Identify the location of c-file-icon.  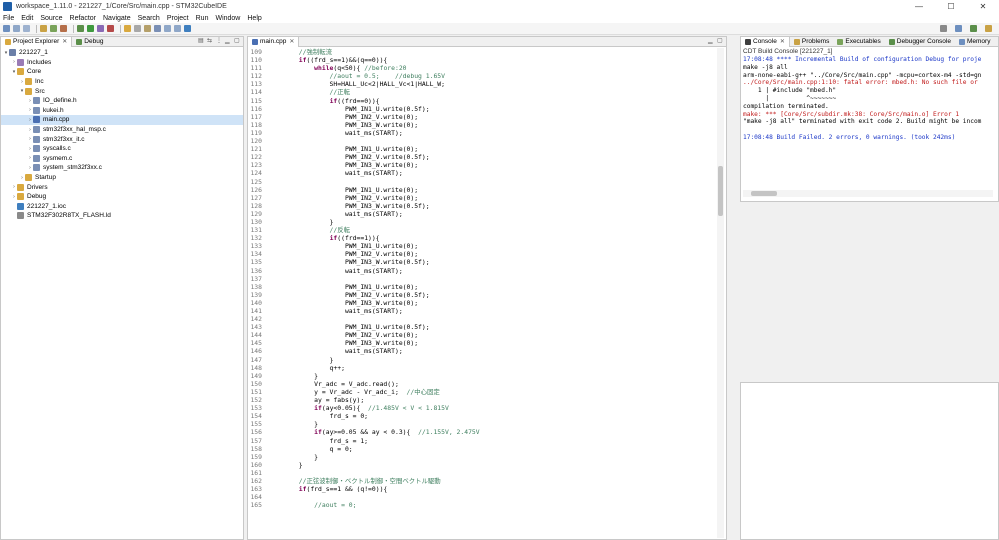
(36, 130).